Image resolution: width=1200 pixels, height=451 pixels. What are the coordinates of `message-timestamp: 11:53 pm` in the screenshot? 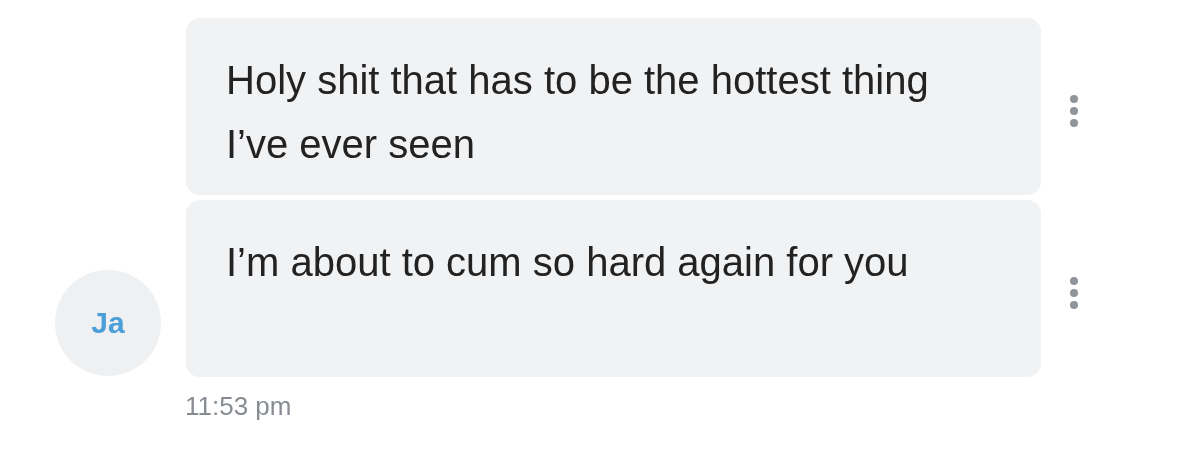 It's located at (239, 406).